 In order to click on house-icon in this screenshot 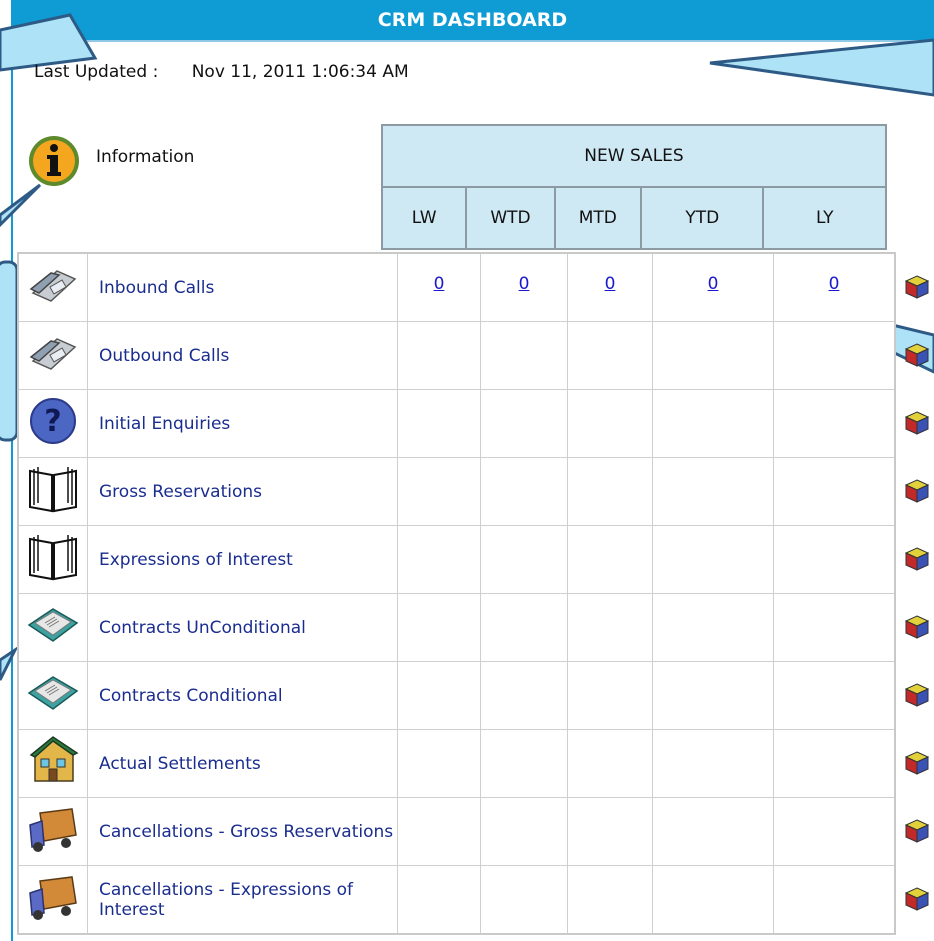, I will do `click(52, 763)`.